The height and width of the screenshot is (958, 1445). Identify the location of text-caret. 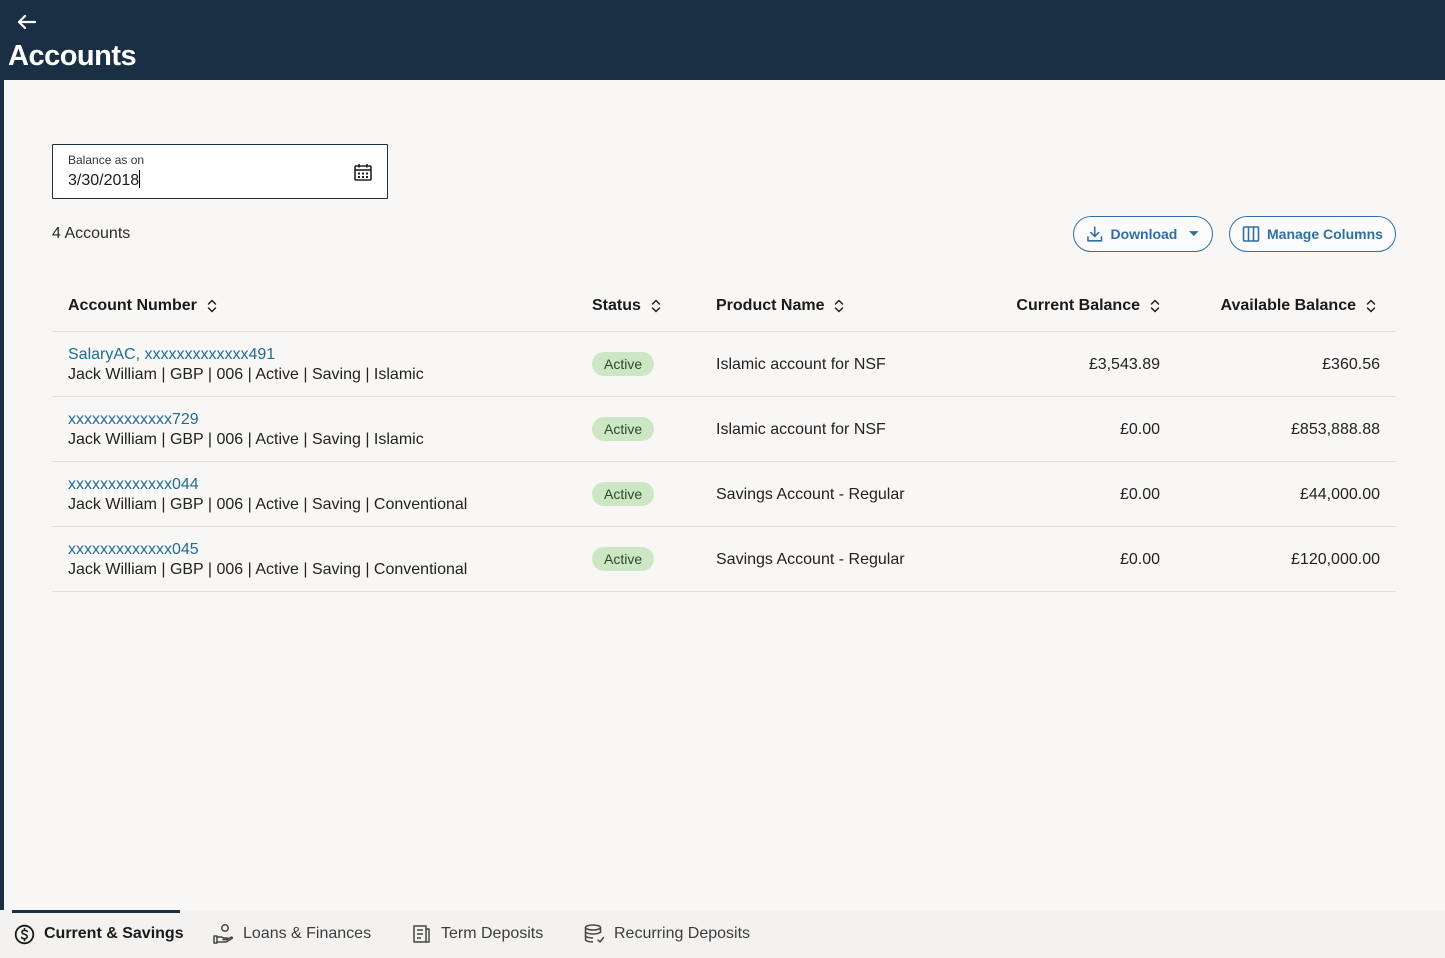
(140, 179).